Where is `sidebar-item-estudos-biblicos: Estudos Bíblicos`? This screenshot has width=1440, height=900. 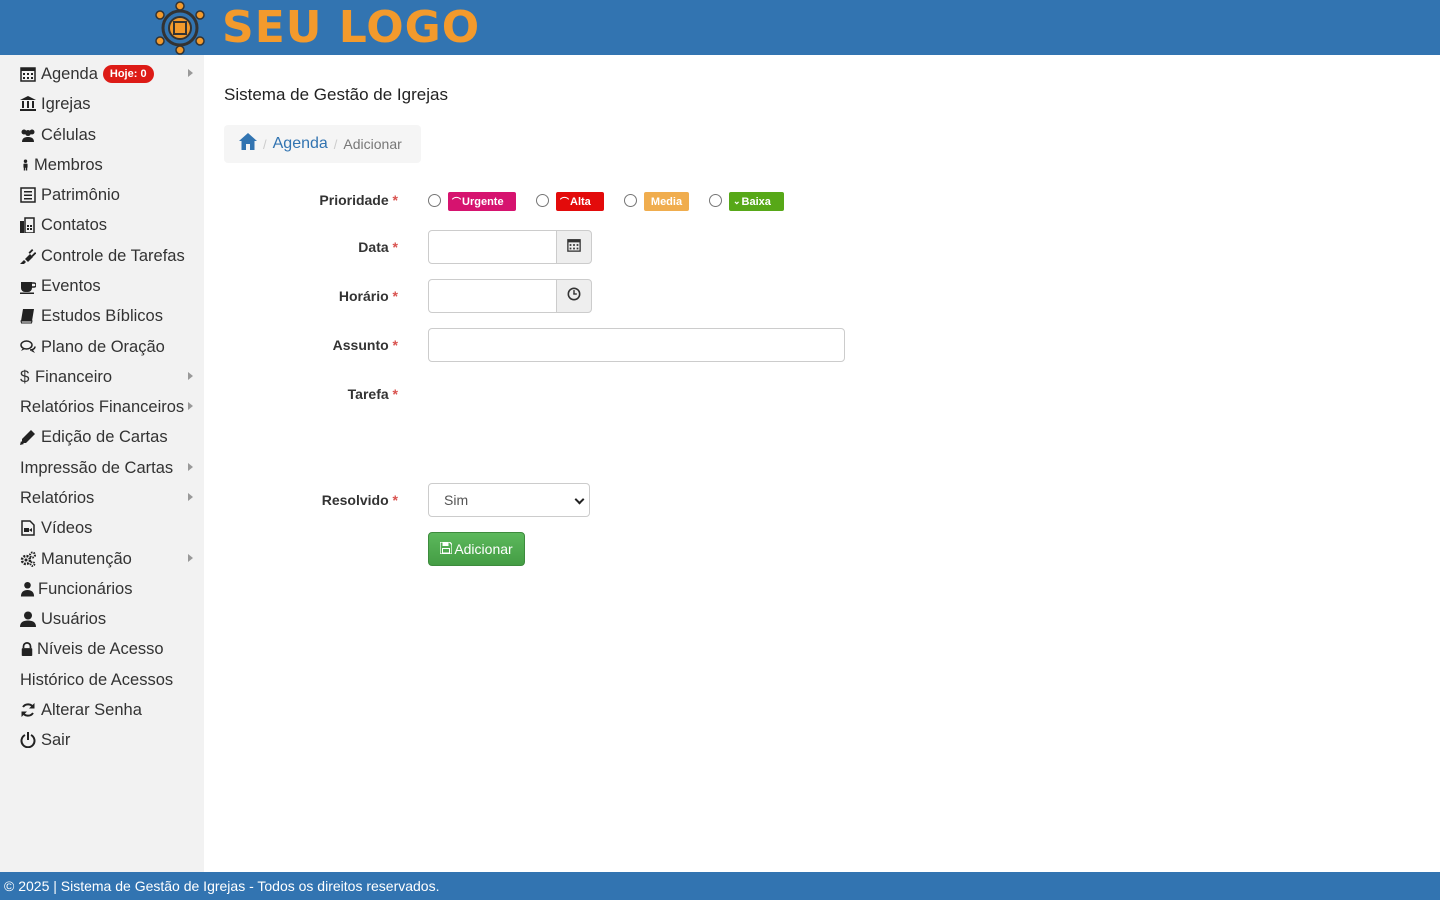
sidebar-item-estudos-biblicos: Estudos Bíblicos is located at coordinates (91, 316).